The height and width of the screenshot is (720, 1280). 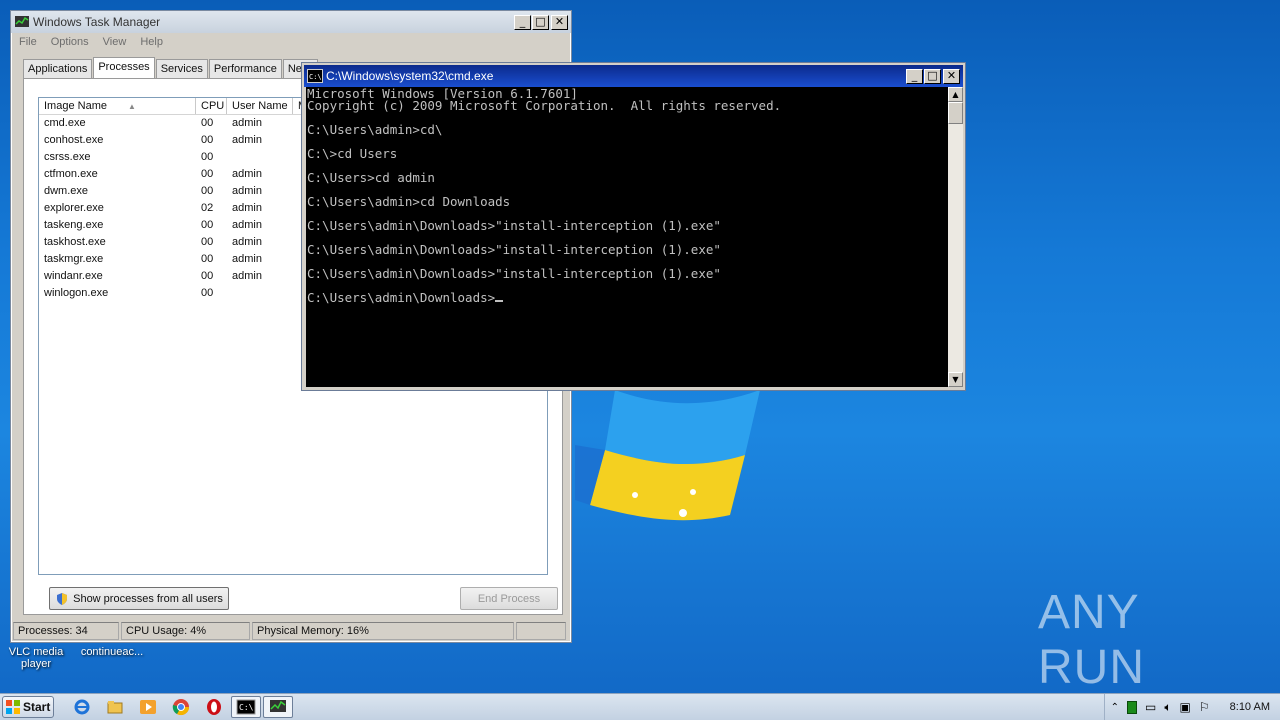 I want to click on menu-help: Help, so click(x=151, y=42).